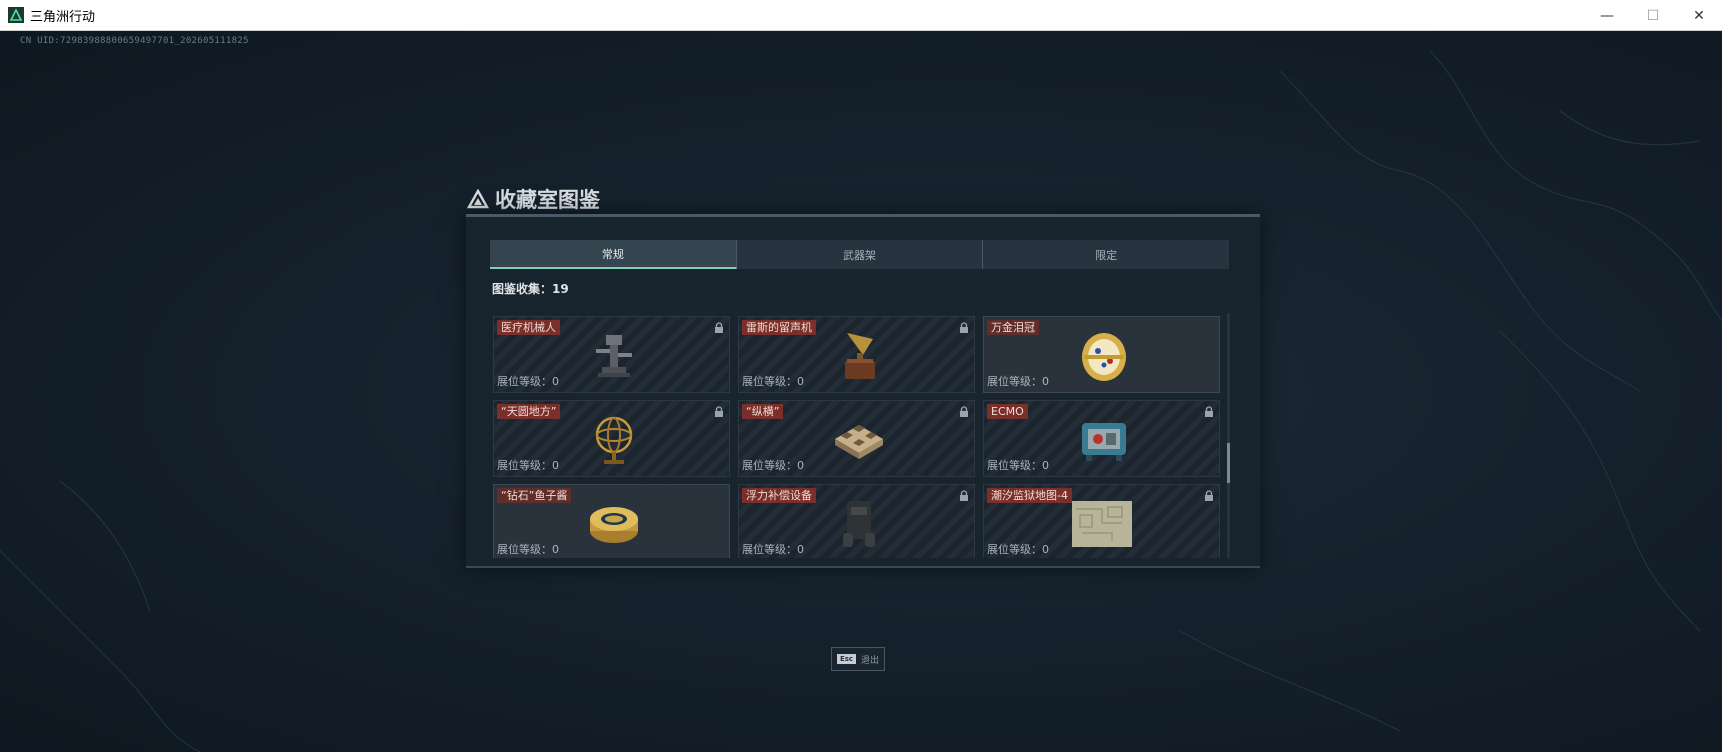 The height and width of the screenshot is (752, 1722). Describe the element at coordinates (860, 356) in the screenshot. I see `gramophone-icon` at that location.